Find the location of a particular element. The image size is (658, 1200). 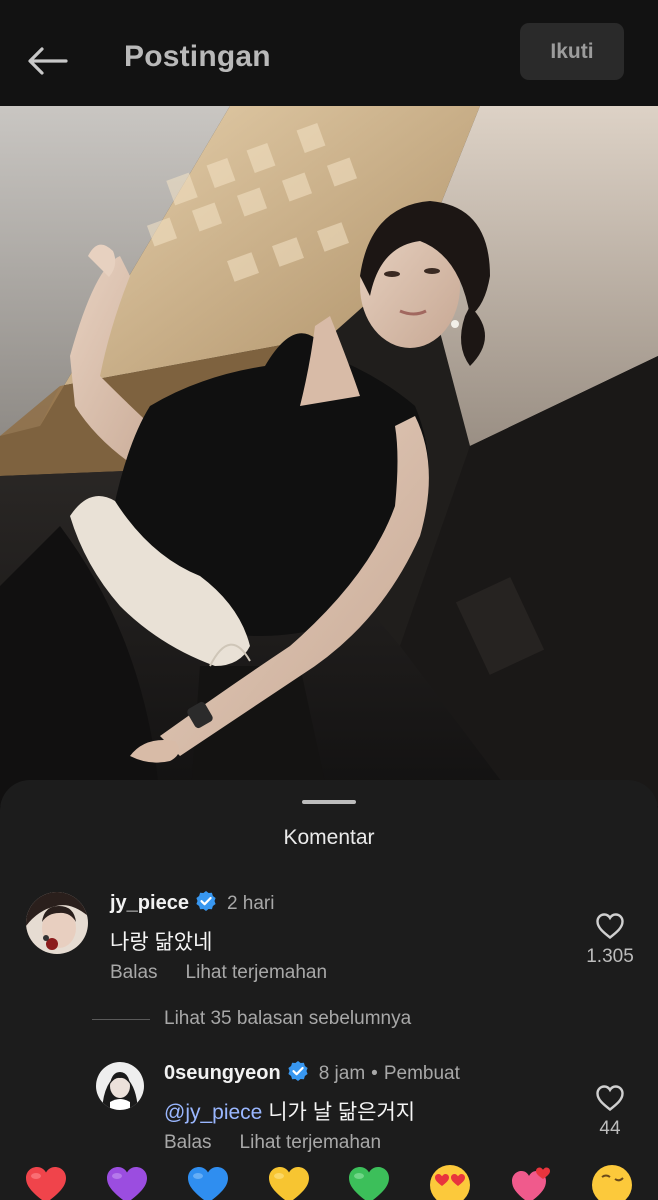

like-control: 1.305 is located at coordinates (610, 940).